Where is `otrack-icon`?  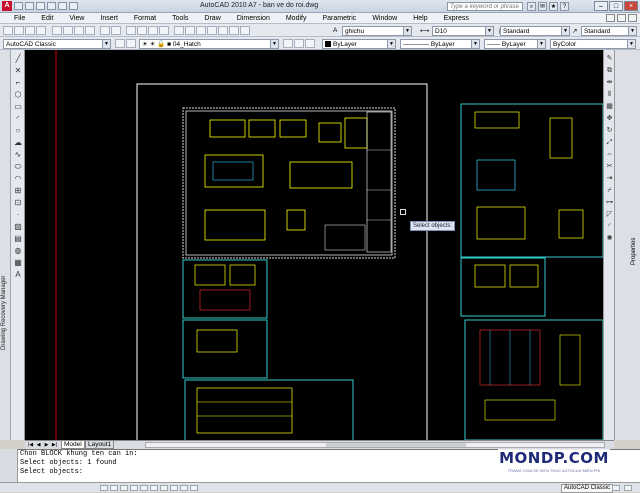
otrack-icon is located at coordinates (154, 488).